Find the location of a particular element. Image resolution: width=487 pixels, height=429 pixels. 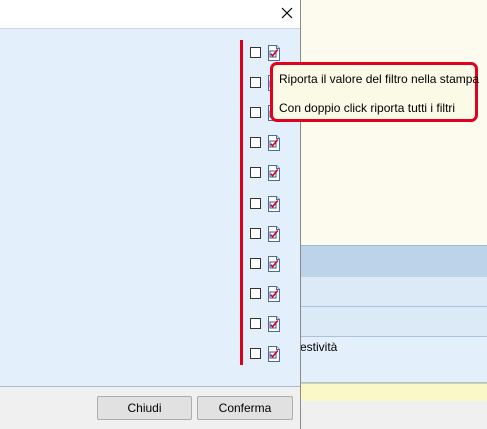

background-grid-row: estività is located at coordinates (393, 360).